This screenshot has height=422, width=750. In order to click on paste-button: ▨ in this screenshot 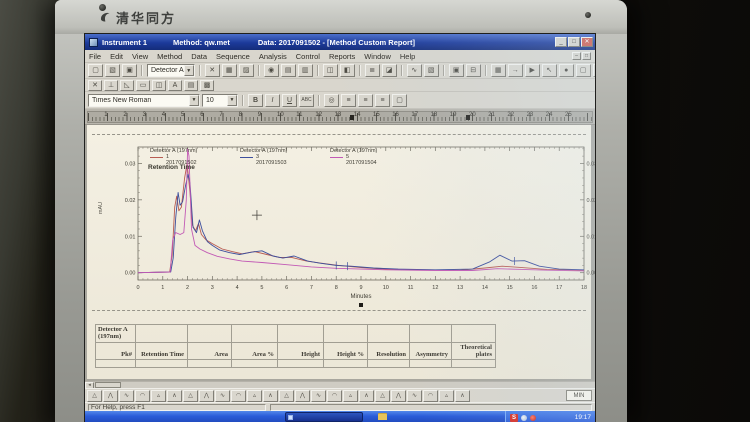, I will do `click(246, 70)`.